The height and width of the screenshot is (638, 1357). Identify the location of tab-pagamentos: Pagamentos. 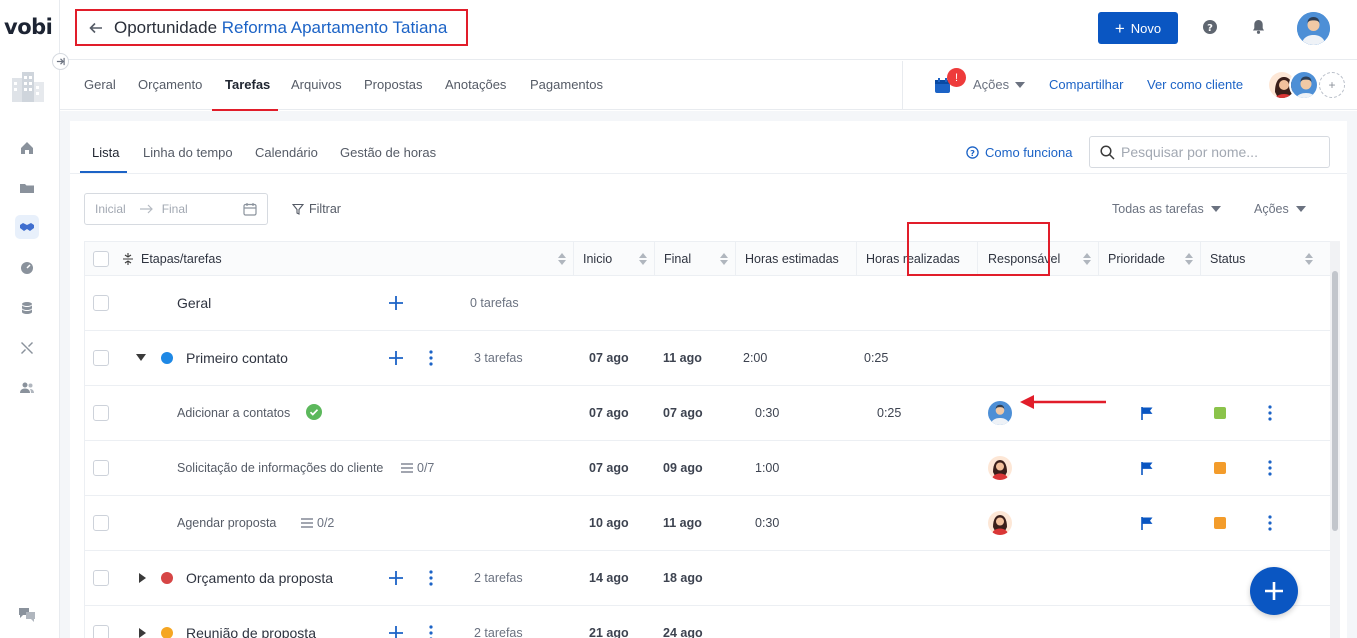
(566, 84).